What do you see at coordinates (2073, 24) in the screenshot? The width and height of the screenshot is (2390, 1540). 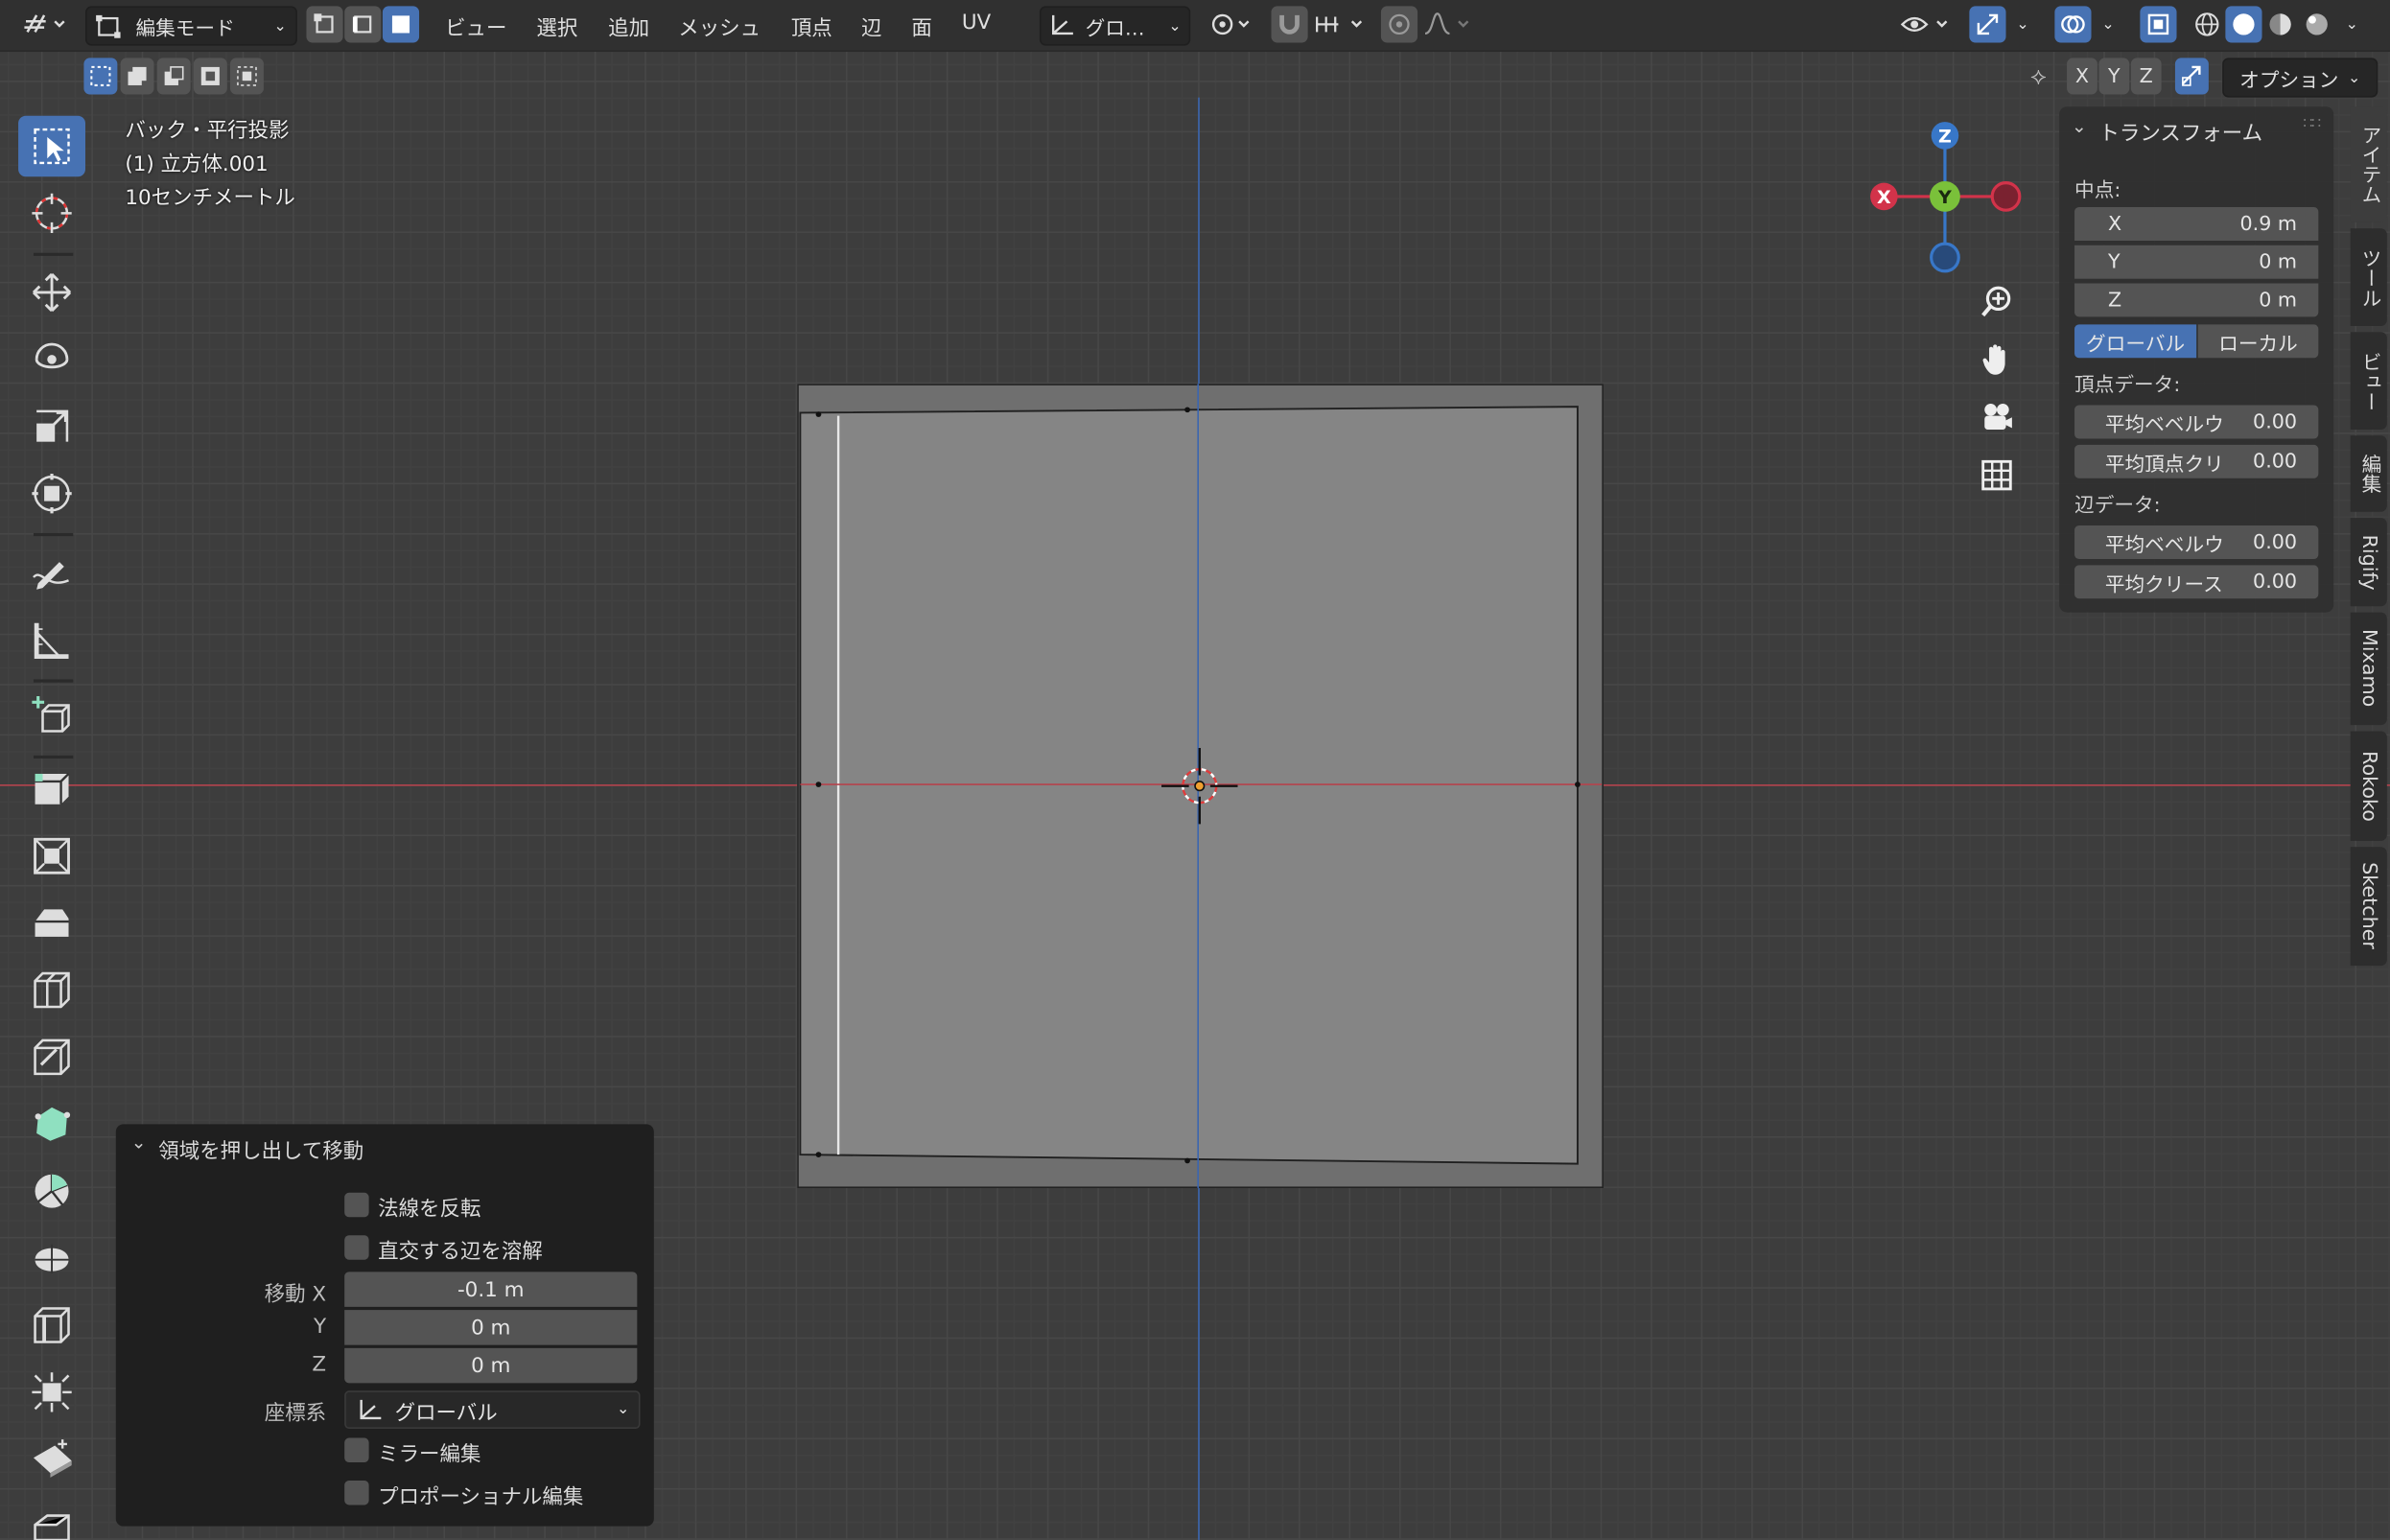 I see `overlay-toggle-button` at bounding box center [2073, 24].